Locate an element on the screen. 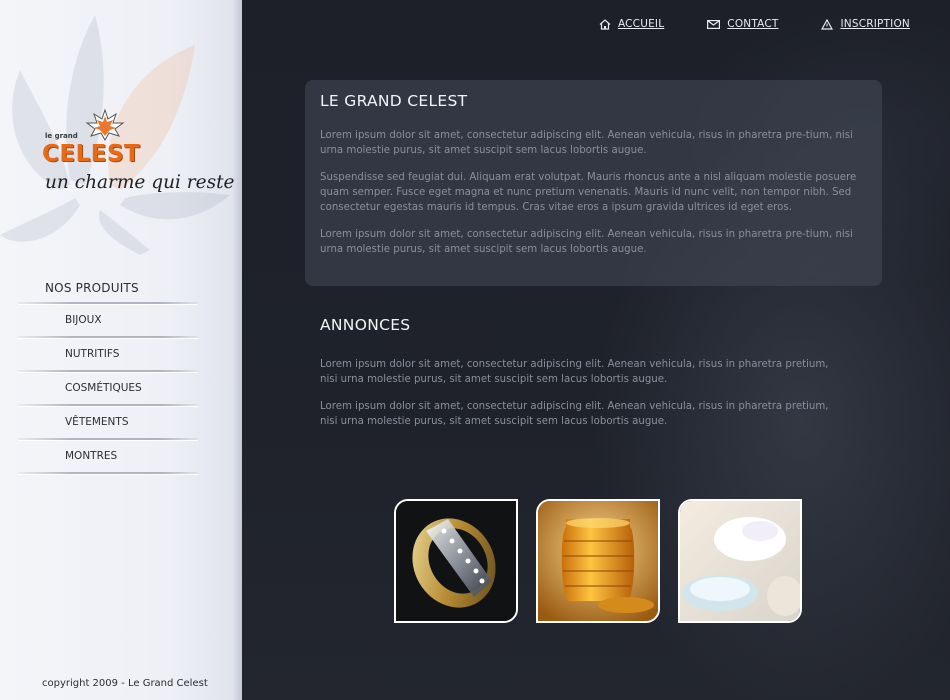 The height and width of the screenshot is (700, 950). cream-thumbnail is located at coordinates (740, 561).